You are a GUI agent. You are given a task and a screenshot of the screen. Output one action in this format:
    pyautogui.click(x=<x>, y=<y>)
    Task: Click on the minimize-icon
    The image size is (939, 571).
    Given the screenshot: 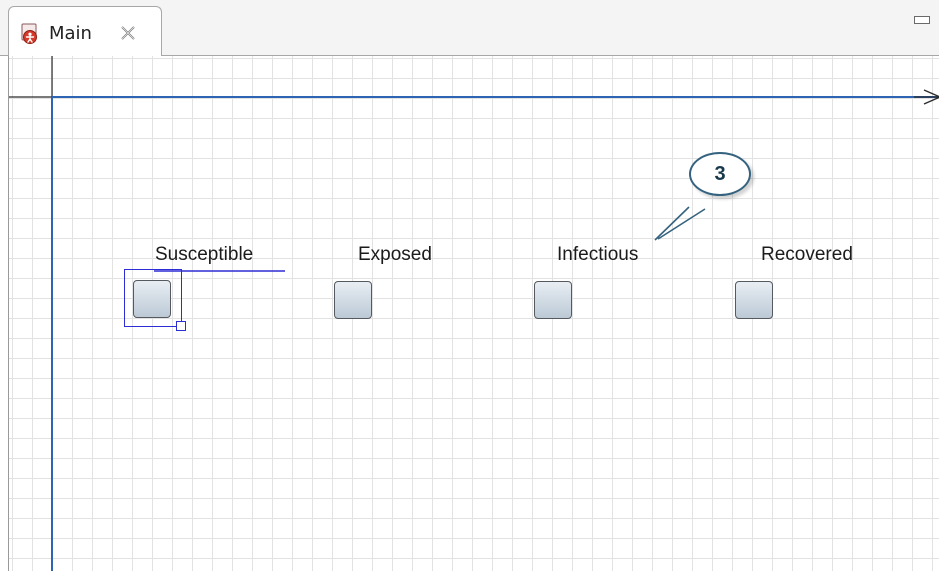 What is the action you would take?
    pyautogui.click(x=922, y=20)
    